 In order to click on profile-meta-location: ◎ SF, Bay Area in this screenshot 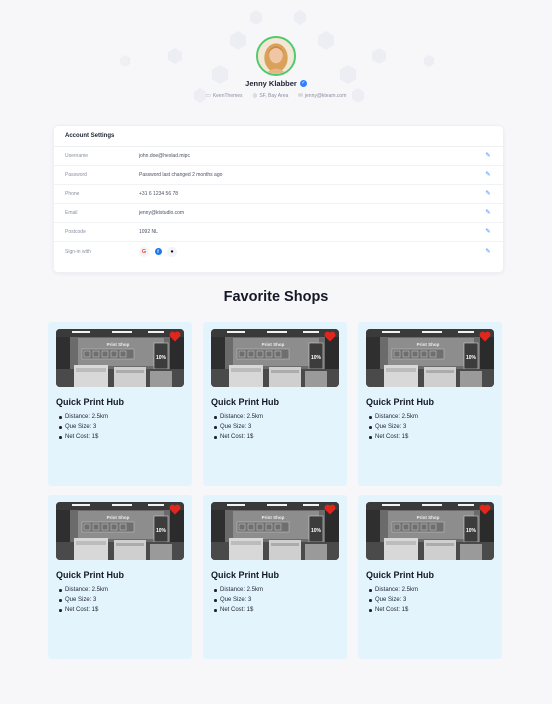, I will do `click(271, 96)`.